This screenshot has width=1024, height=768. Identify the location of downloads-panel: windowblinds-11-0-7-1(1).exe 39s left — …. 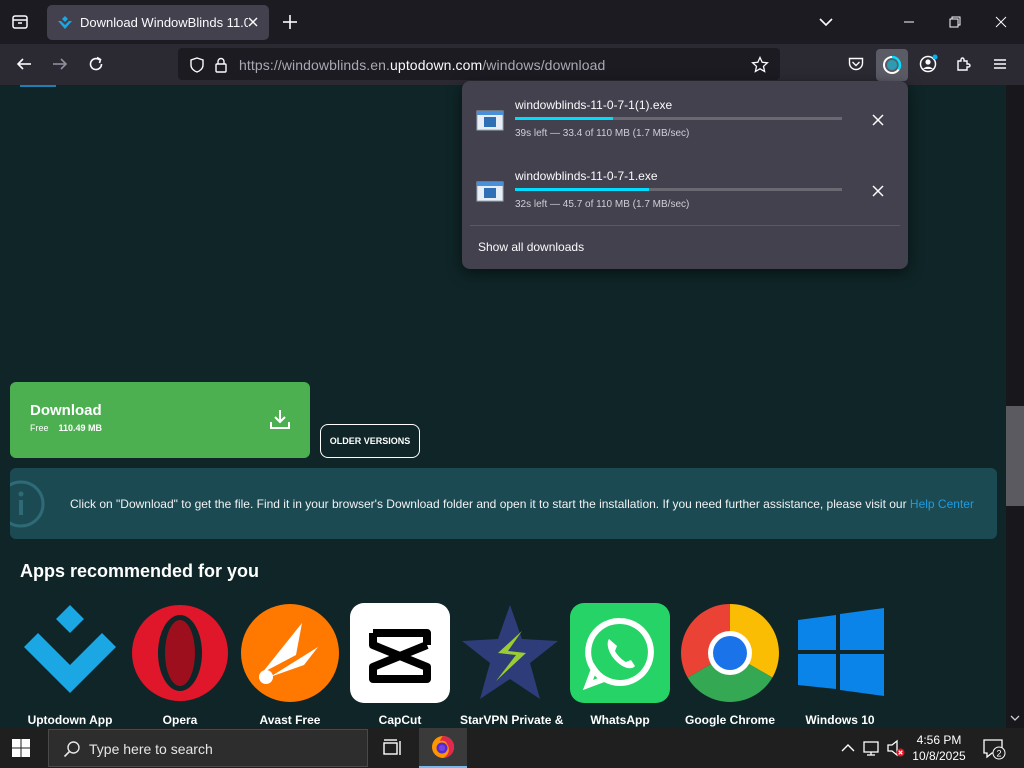
(685, 175).